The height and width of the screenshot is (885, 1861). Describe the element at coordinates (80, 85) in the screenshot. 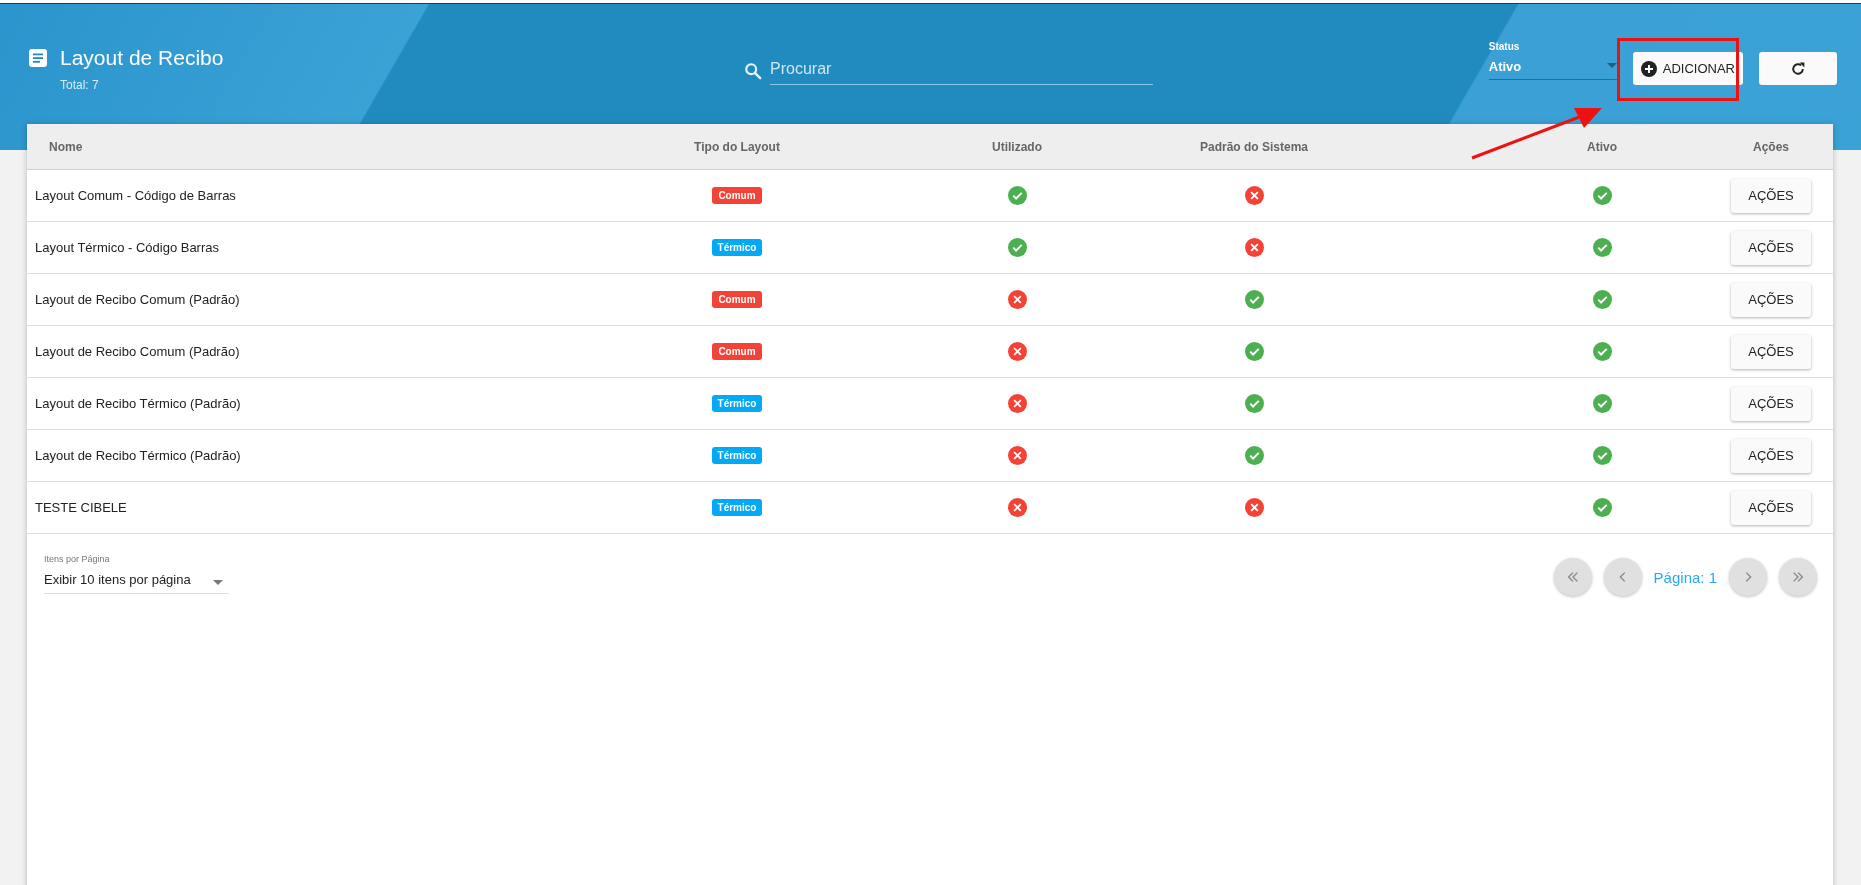

I see `total-count: Total: 7` at that location.